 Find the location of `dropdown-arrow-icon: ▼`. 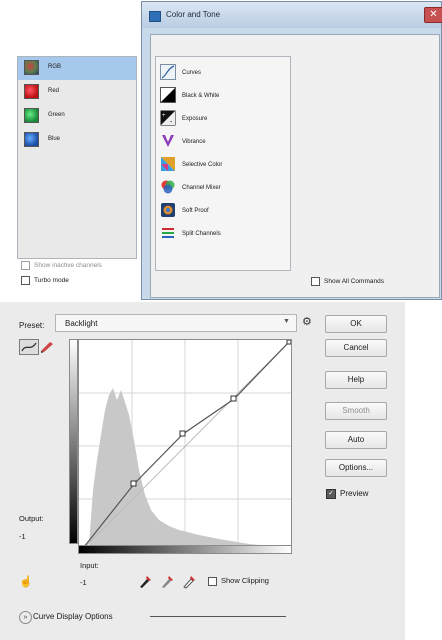

dropdown-arrow-icon: ▼ is located at coordinates (286, 321).